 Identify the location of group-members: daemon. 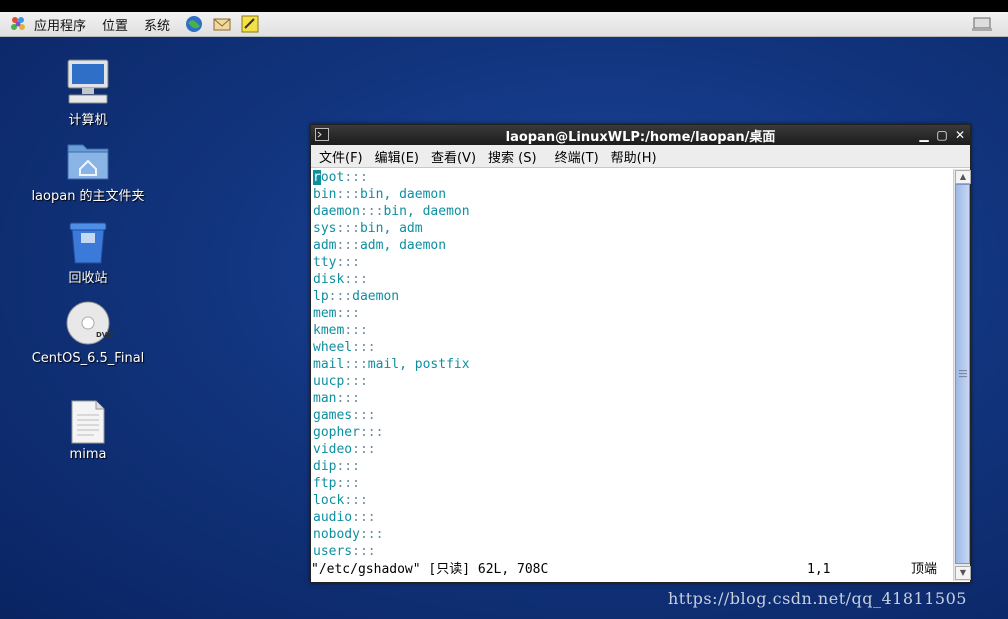
(376, 296).